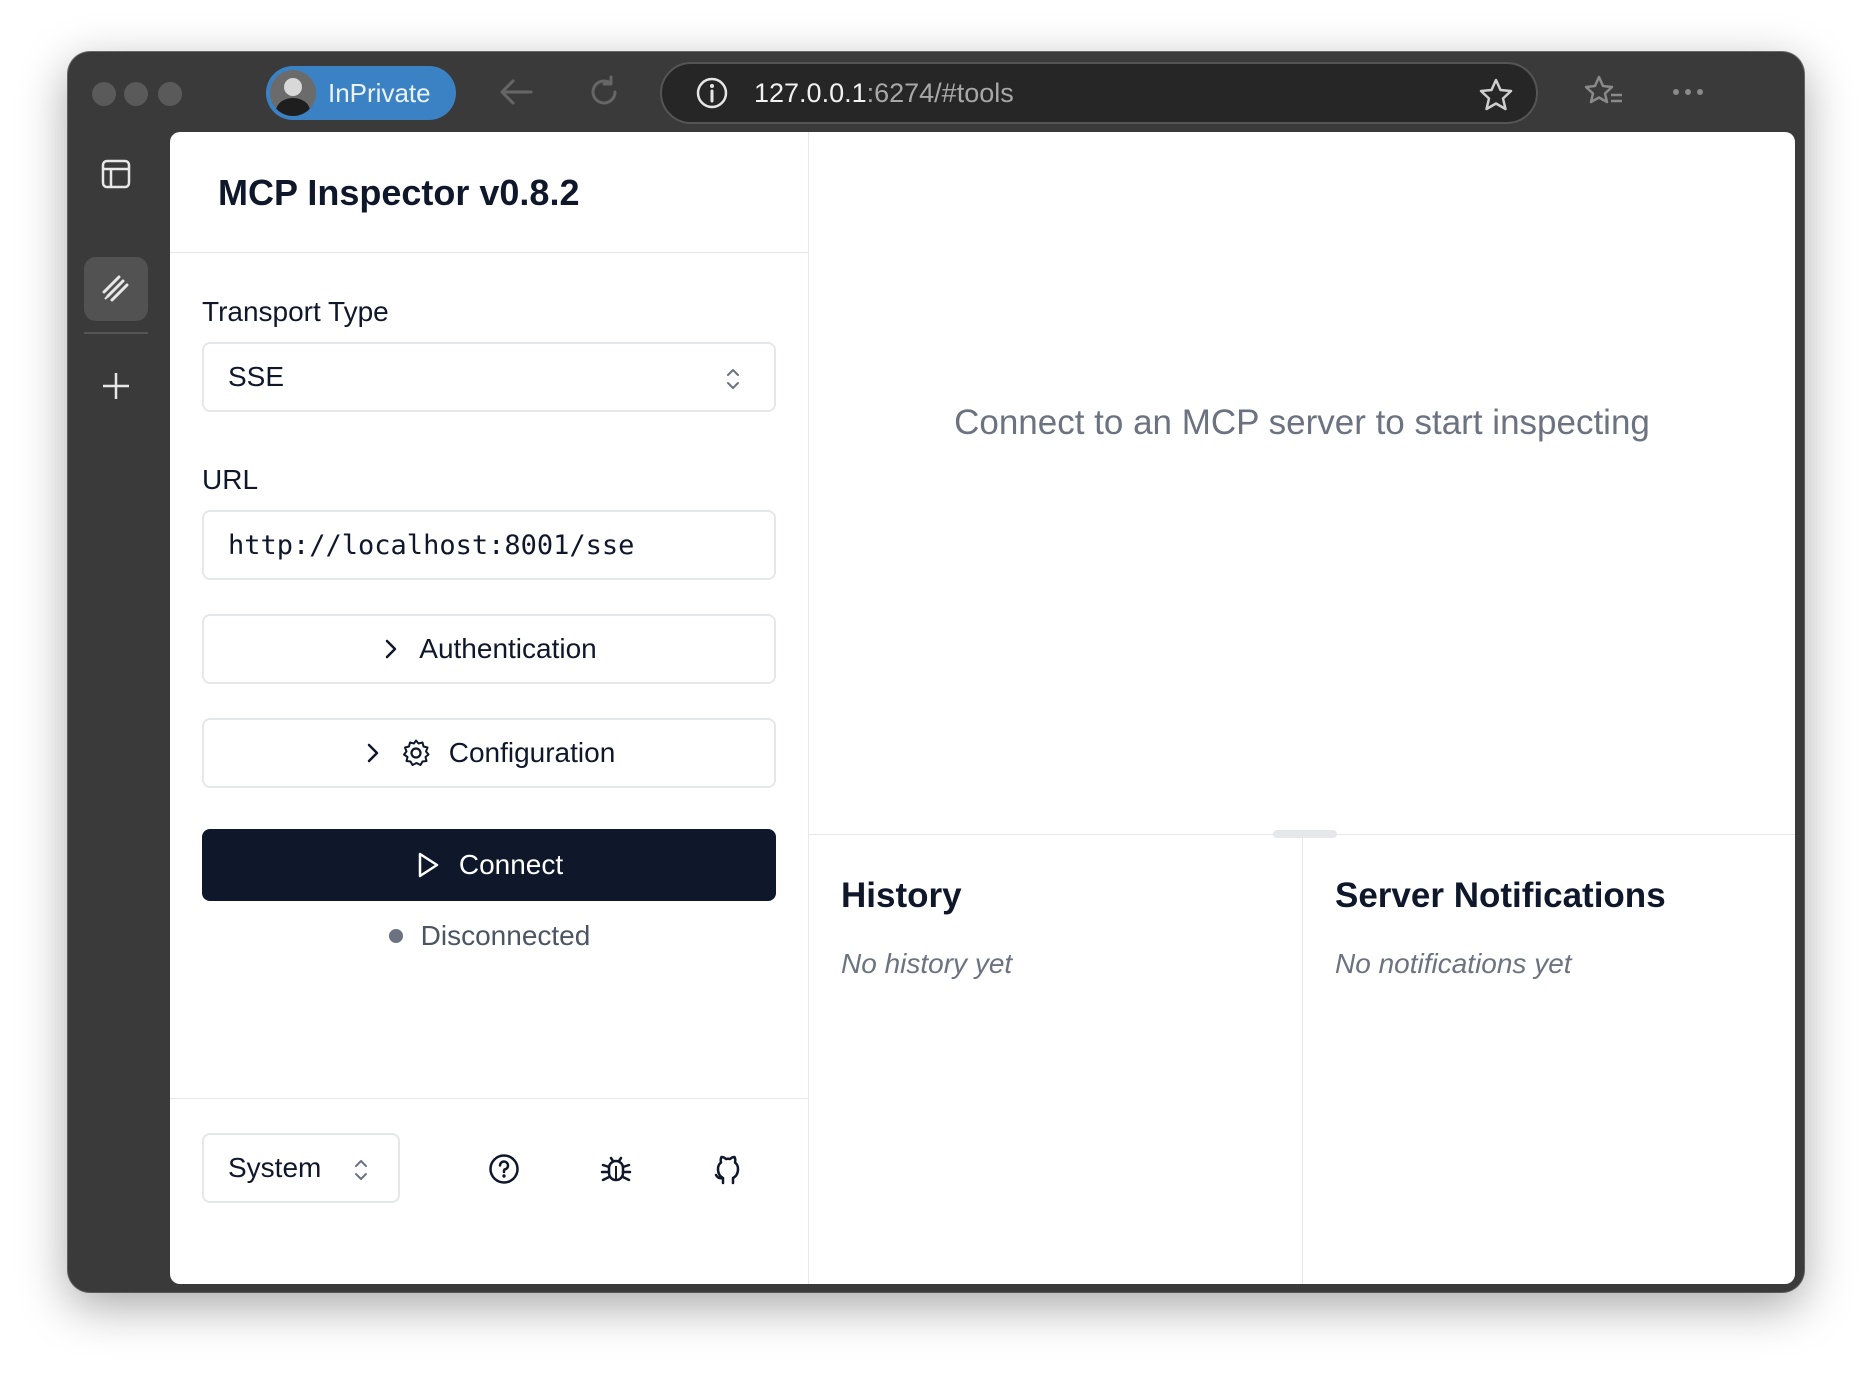 This screenshot has width=1872, height=1378. I want to click on connect-button: Connect, so click(489, 865).